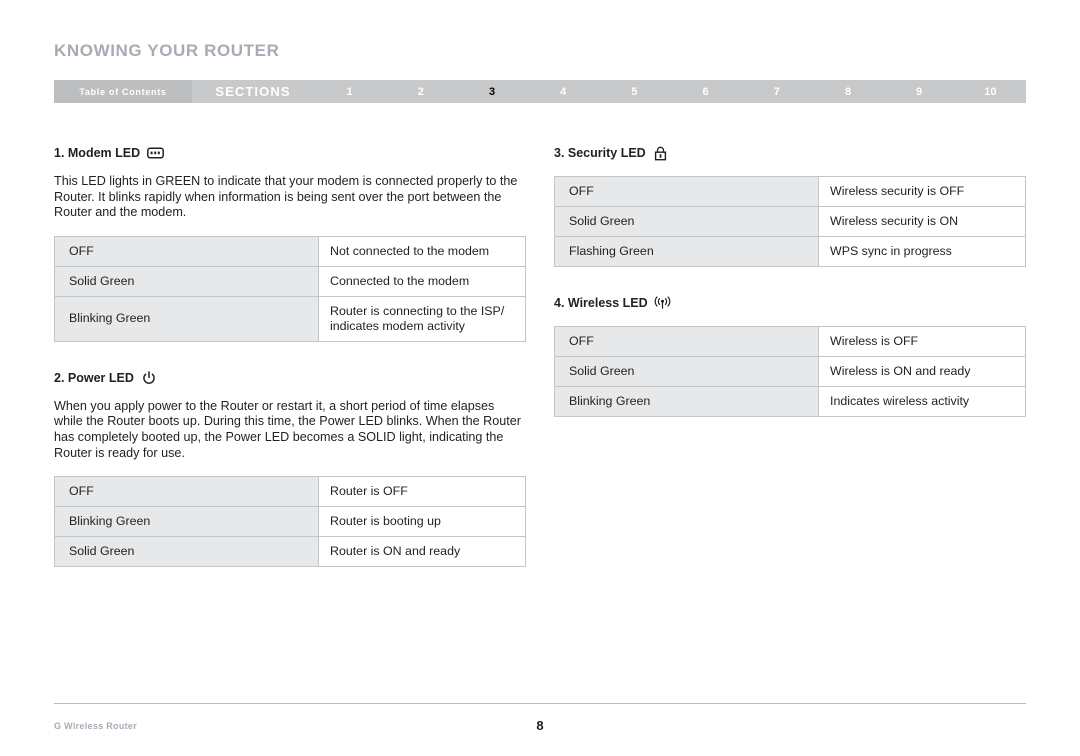  Describe the element at coordinates (422, 552) in the screenshot. I see `led-meaning: Router is ON and ready` at that location.